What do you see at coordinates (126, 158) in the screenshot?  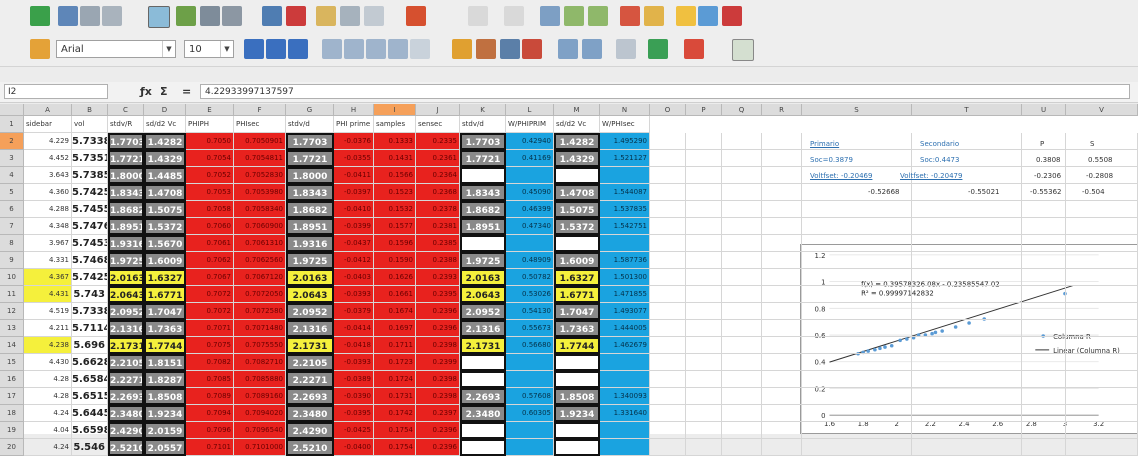 I see `data-cell: 1.7721` at bounding box center [126, 158].